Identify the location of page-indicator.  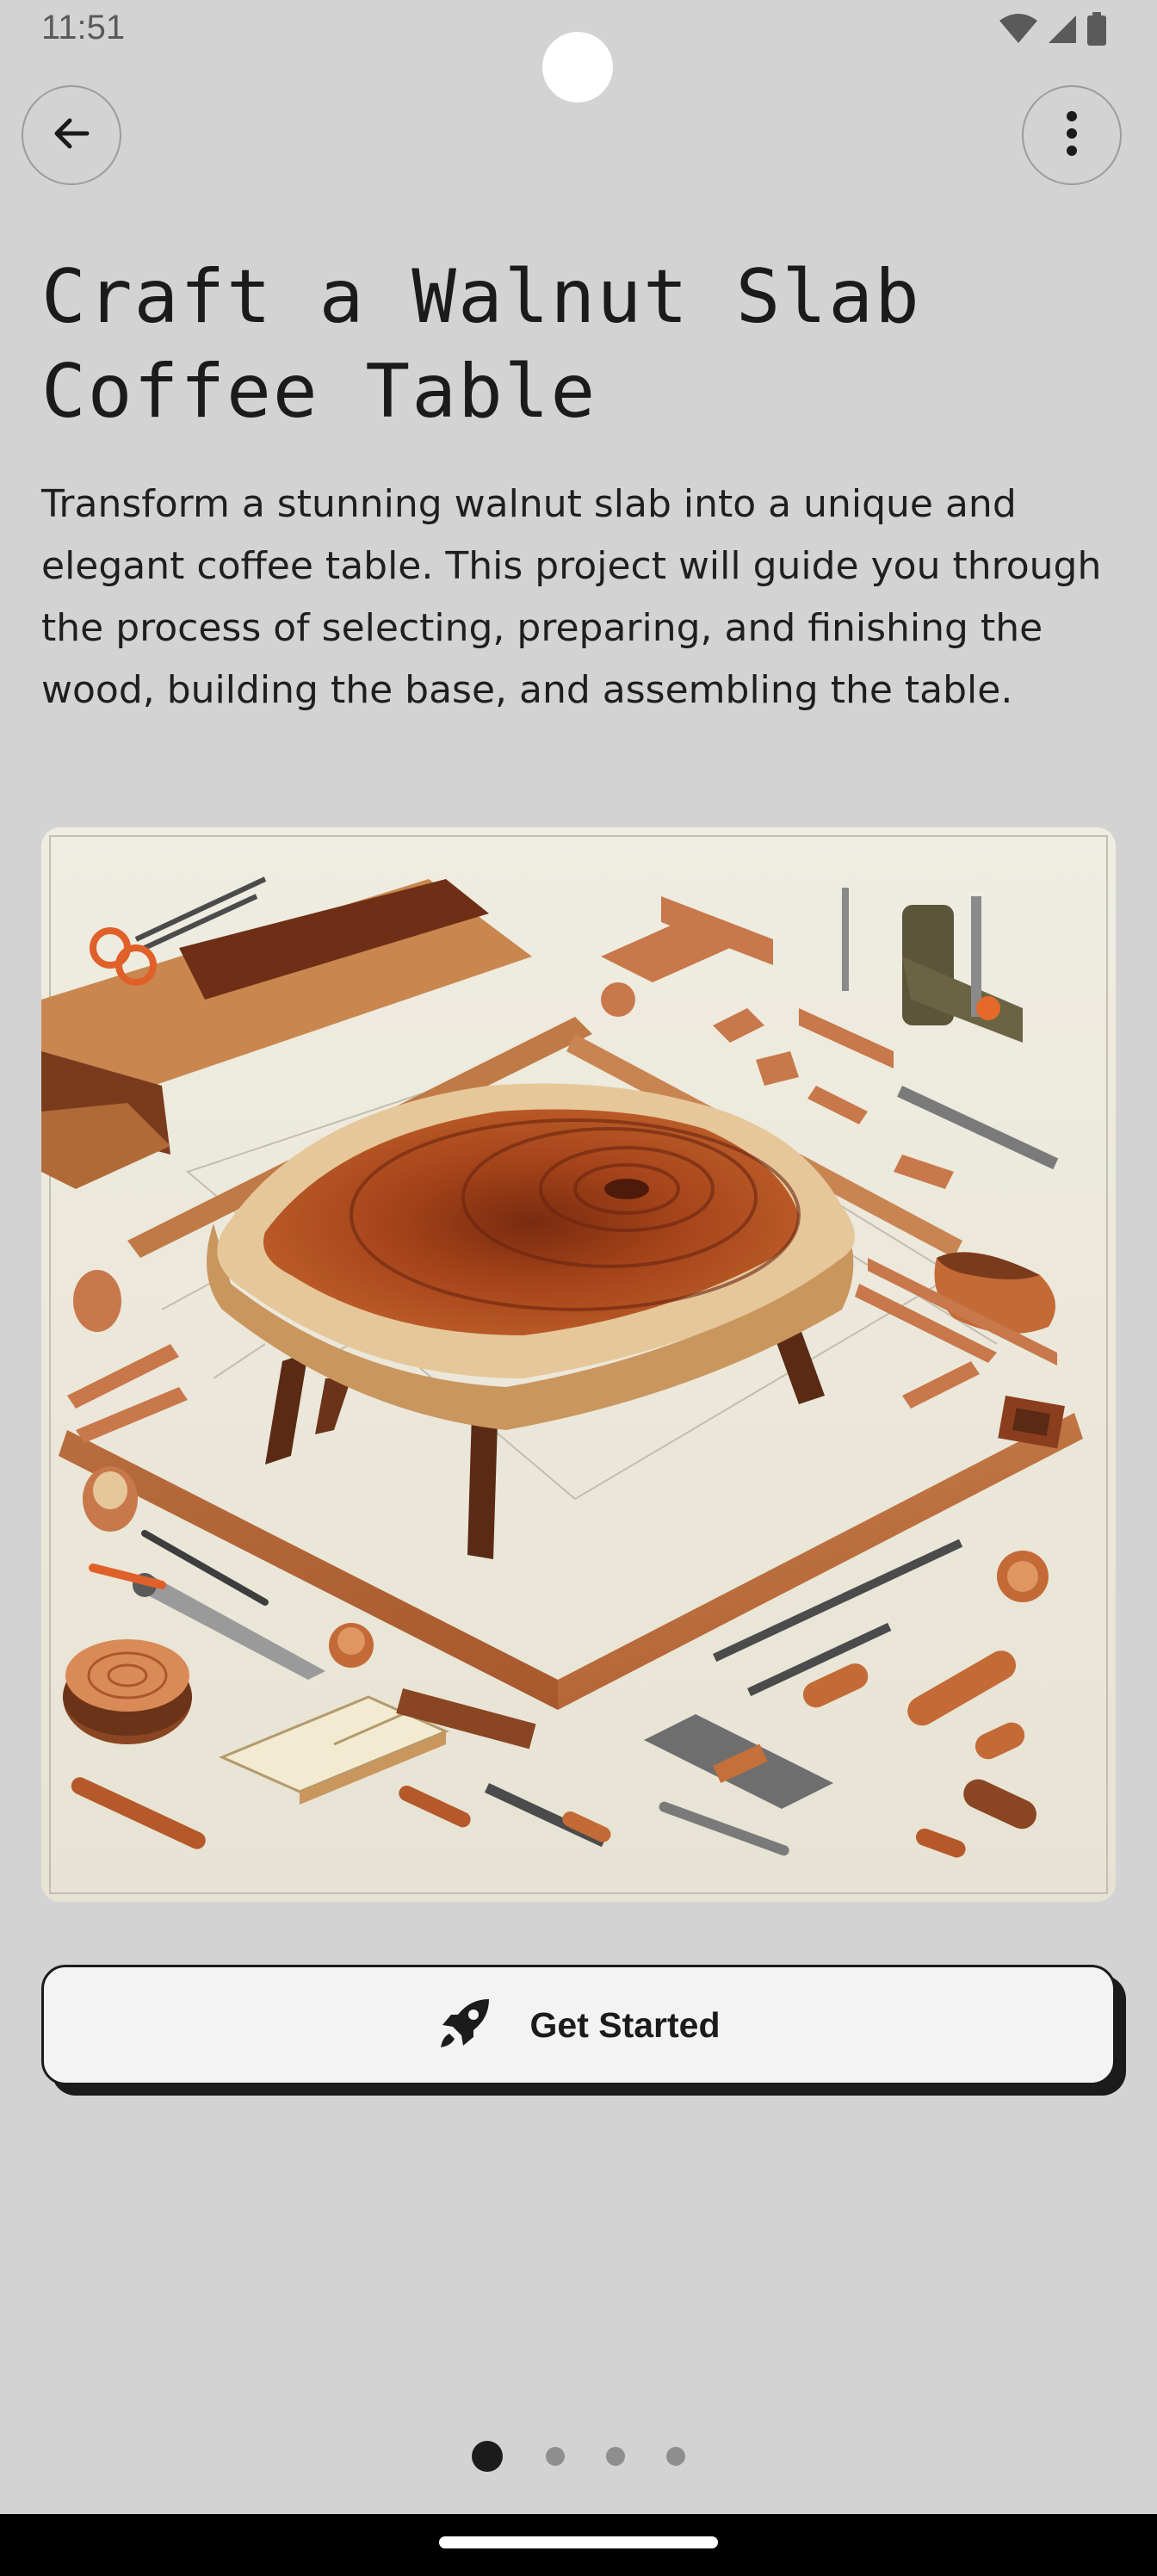
(579, 2456).